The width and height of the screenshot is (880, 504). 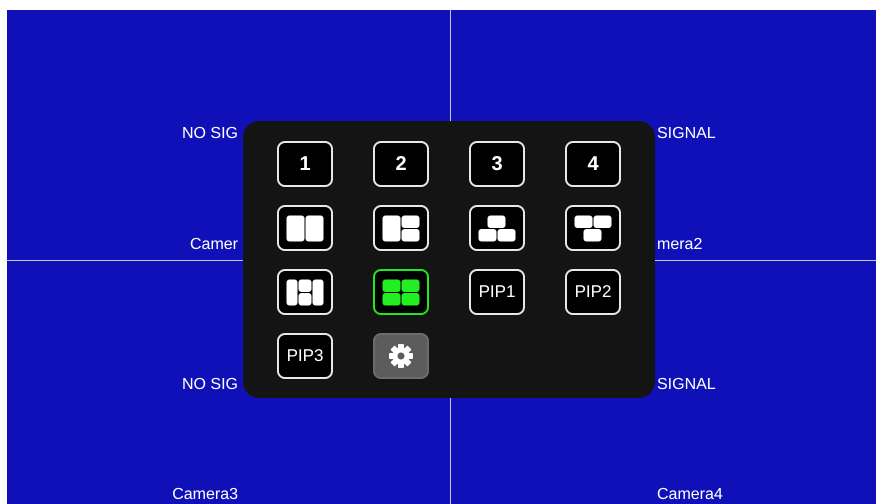 What do you see at coordinates (305, 356) in the screenshot?
I see `pip-button: PIP3` at bounding box center [305, 356].